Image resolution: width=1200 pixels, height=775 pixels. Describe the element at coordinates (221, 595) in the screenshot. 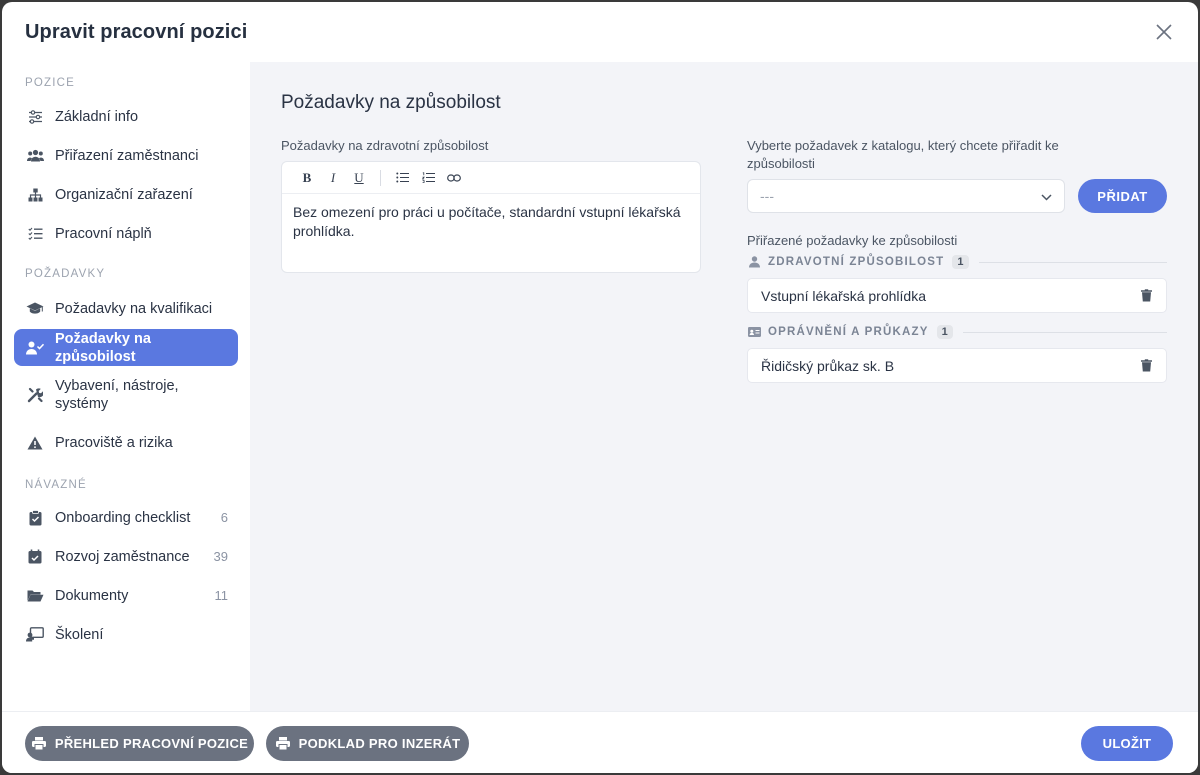

I see `sidebar-item-count: 11` at that location.